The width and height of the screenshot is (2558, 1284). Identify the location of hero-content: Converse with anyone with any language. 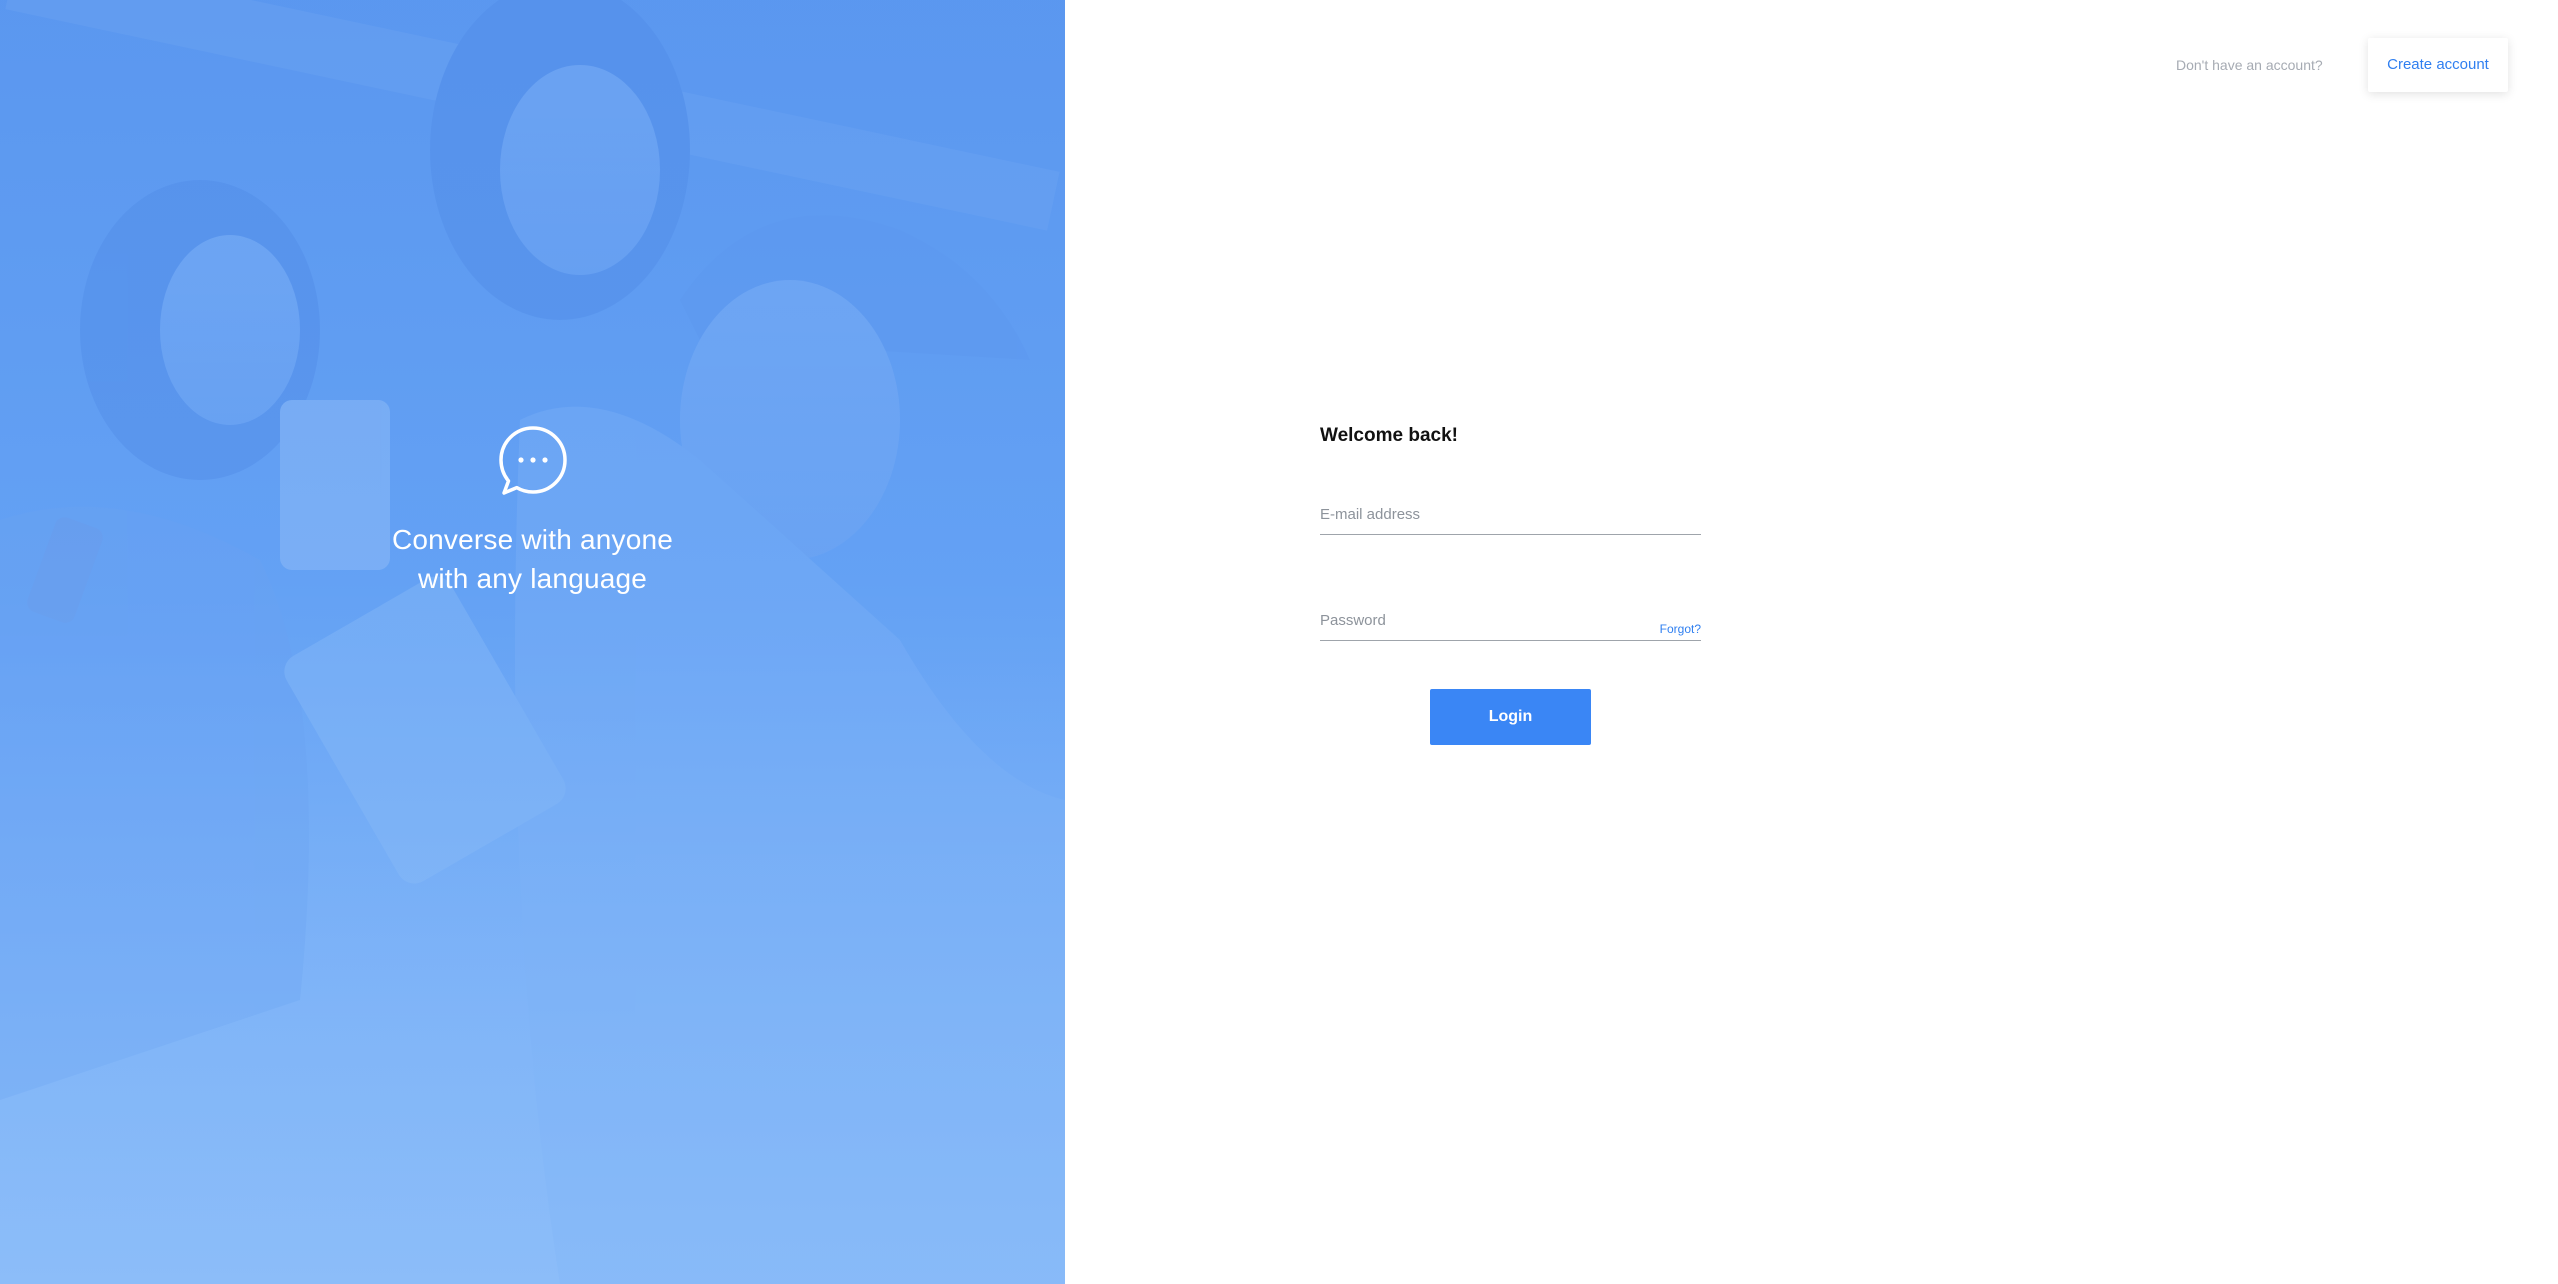
(532, 511).